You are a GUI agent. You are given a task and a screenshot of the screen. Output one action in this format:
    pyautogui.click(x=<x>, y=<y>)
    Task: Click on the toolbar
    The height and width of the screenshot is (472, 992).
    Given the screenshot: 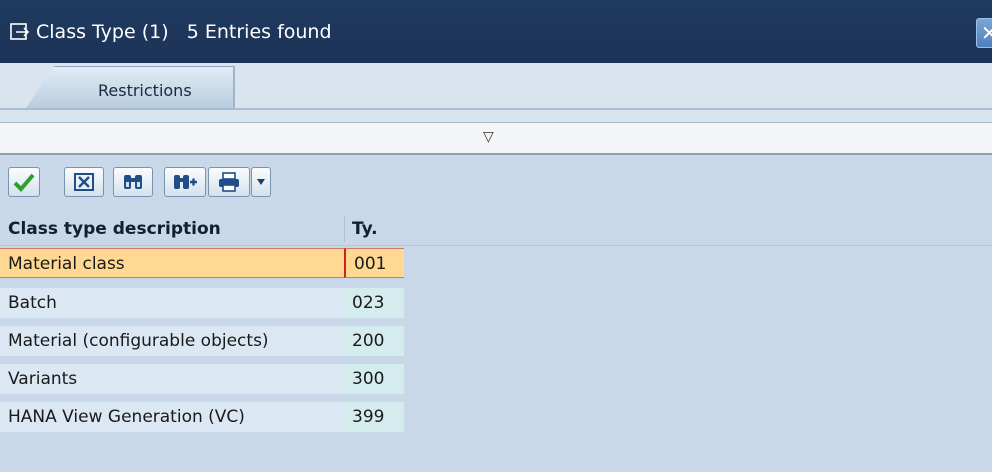 What is the action you would take?
    pyautogui.click(x=496, y=182)
    